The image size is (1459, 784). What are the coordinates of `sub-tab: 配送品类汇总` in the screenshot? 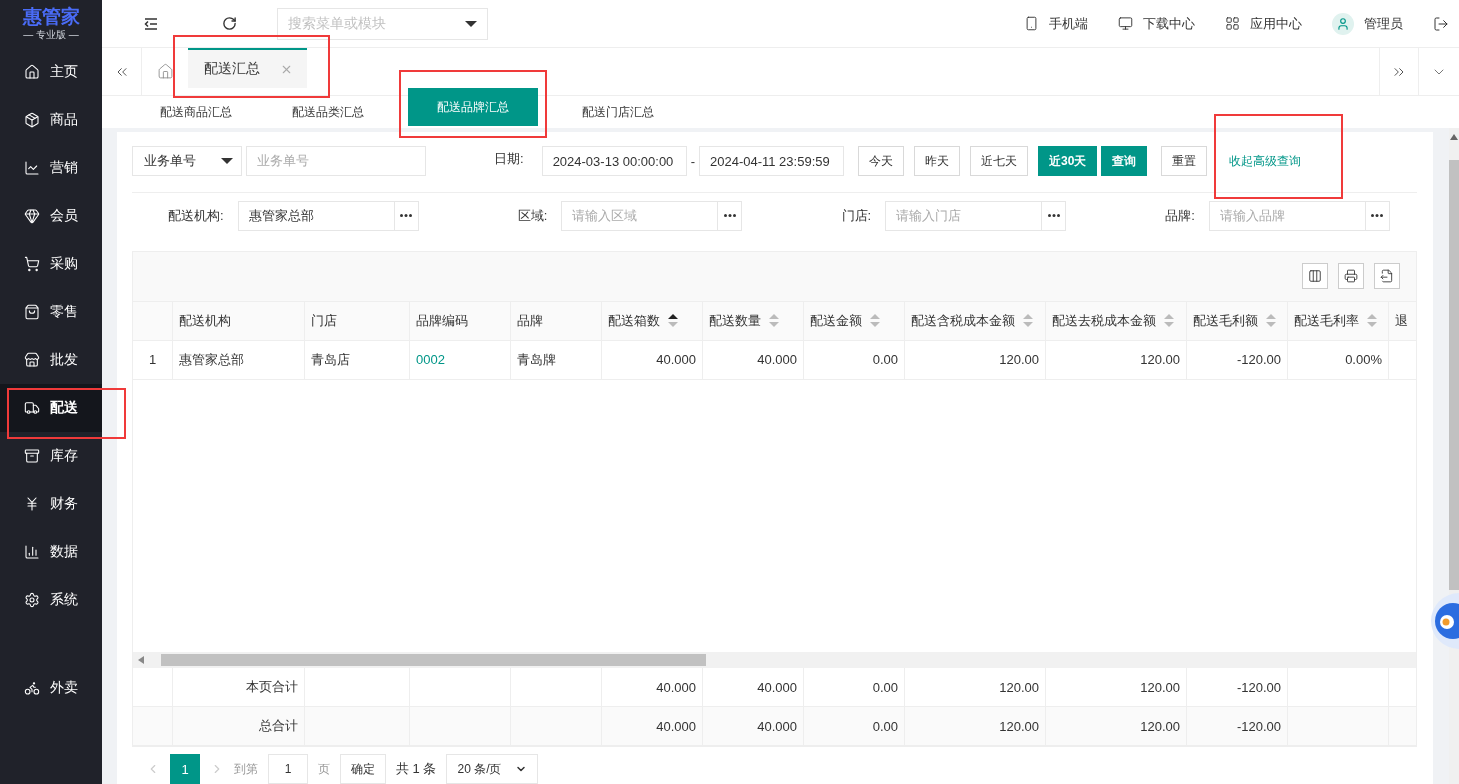 It's located at (328, 112).